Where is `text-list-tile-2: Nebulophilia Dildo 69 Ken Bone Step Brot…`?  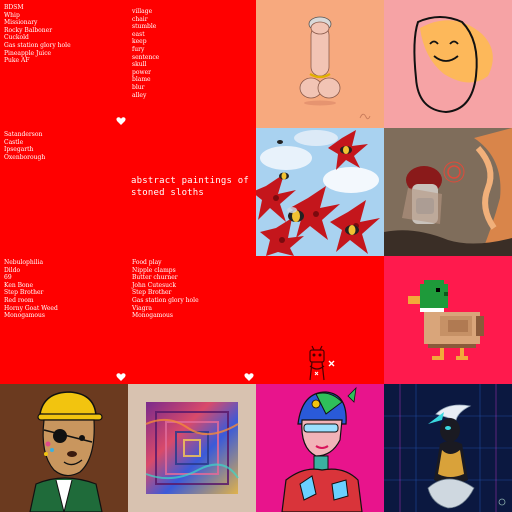 text-list-tile-2: Nebulophilia Dildo 69 Ken Bone Step Brot… is located at coordinates (128, 320).